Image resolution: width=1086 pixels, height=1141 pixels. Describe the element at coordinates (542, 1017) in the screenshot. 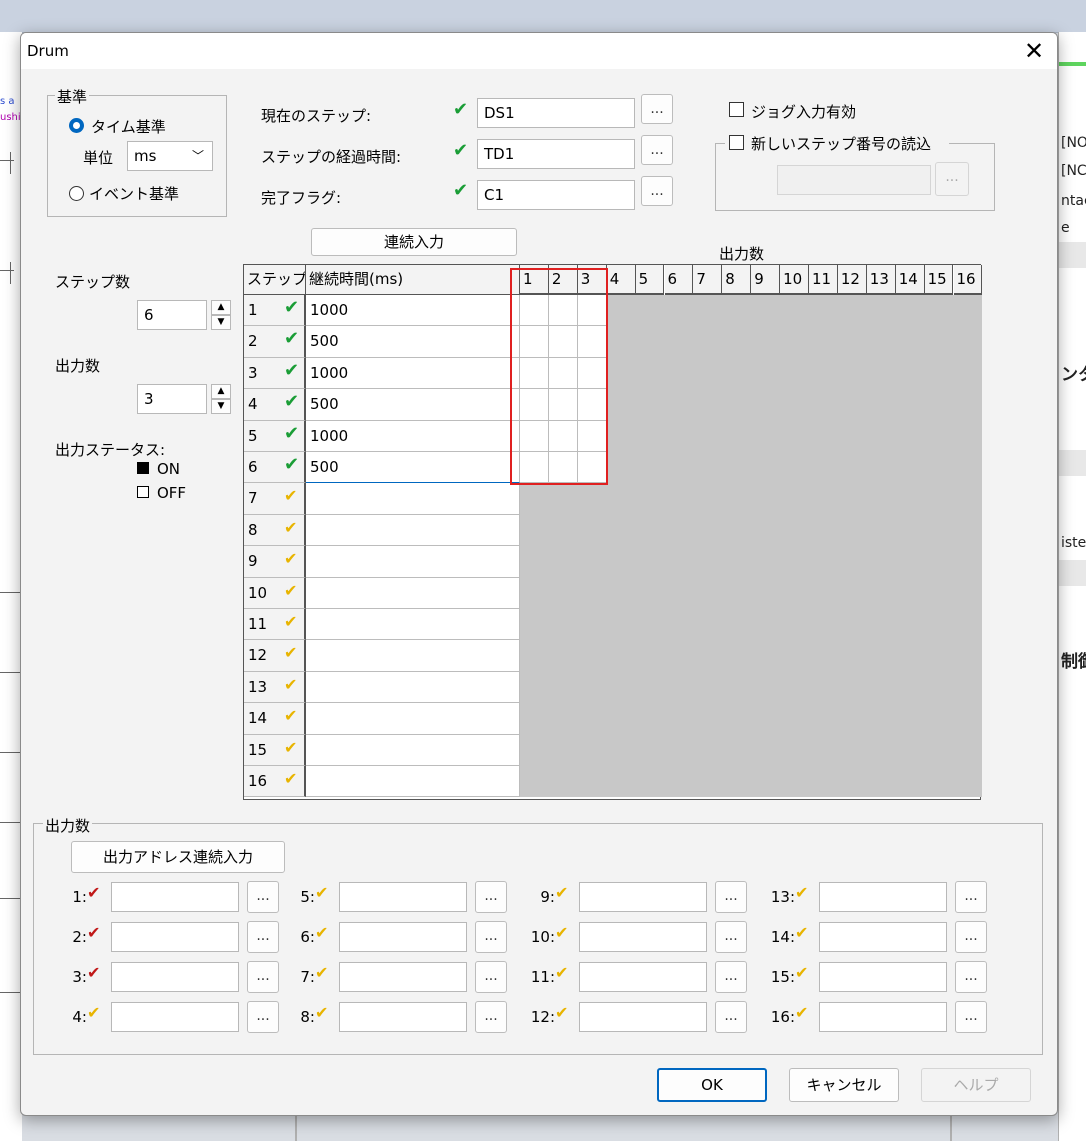

I see `output-label: 12:` at that location.